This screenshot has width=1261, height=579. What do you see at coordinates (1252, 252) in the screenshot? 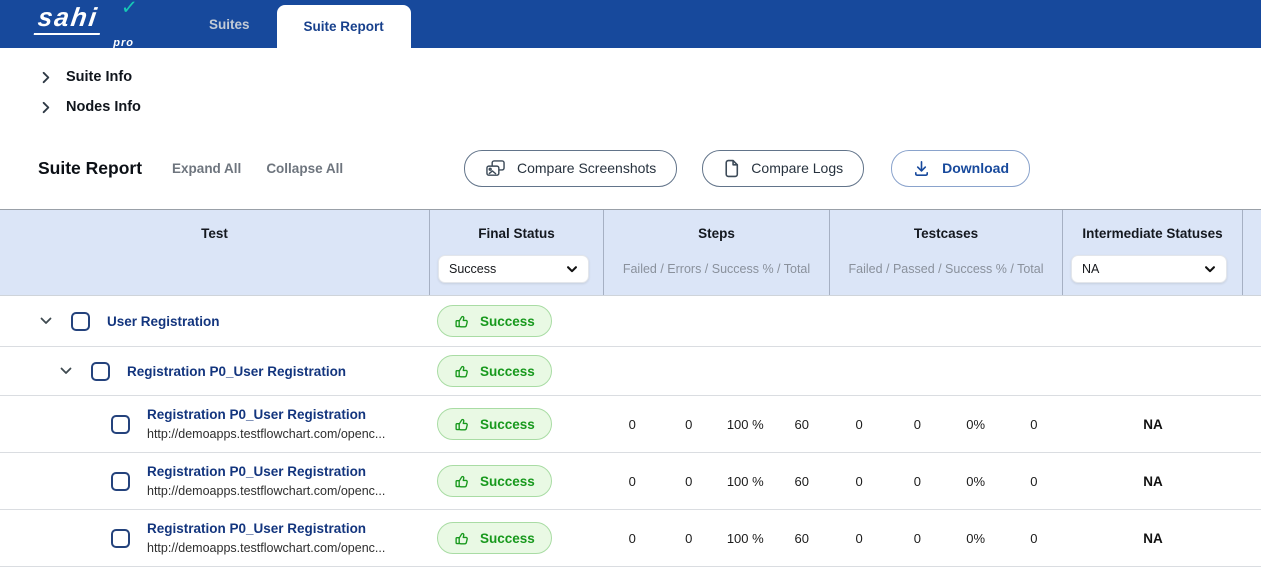
I see `column-spacer` at bounding box center [1252, 252].